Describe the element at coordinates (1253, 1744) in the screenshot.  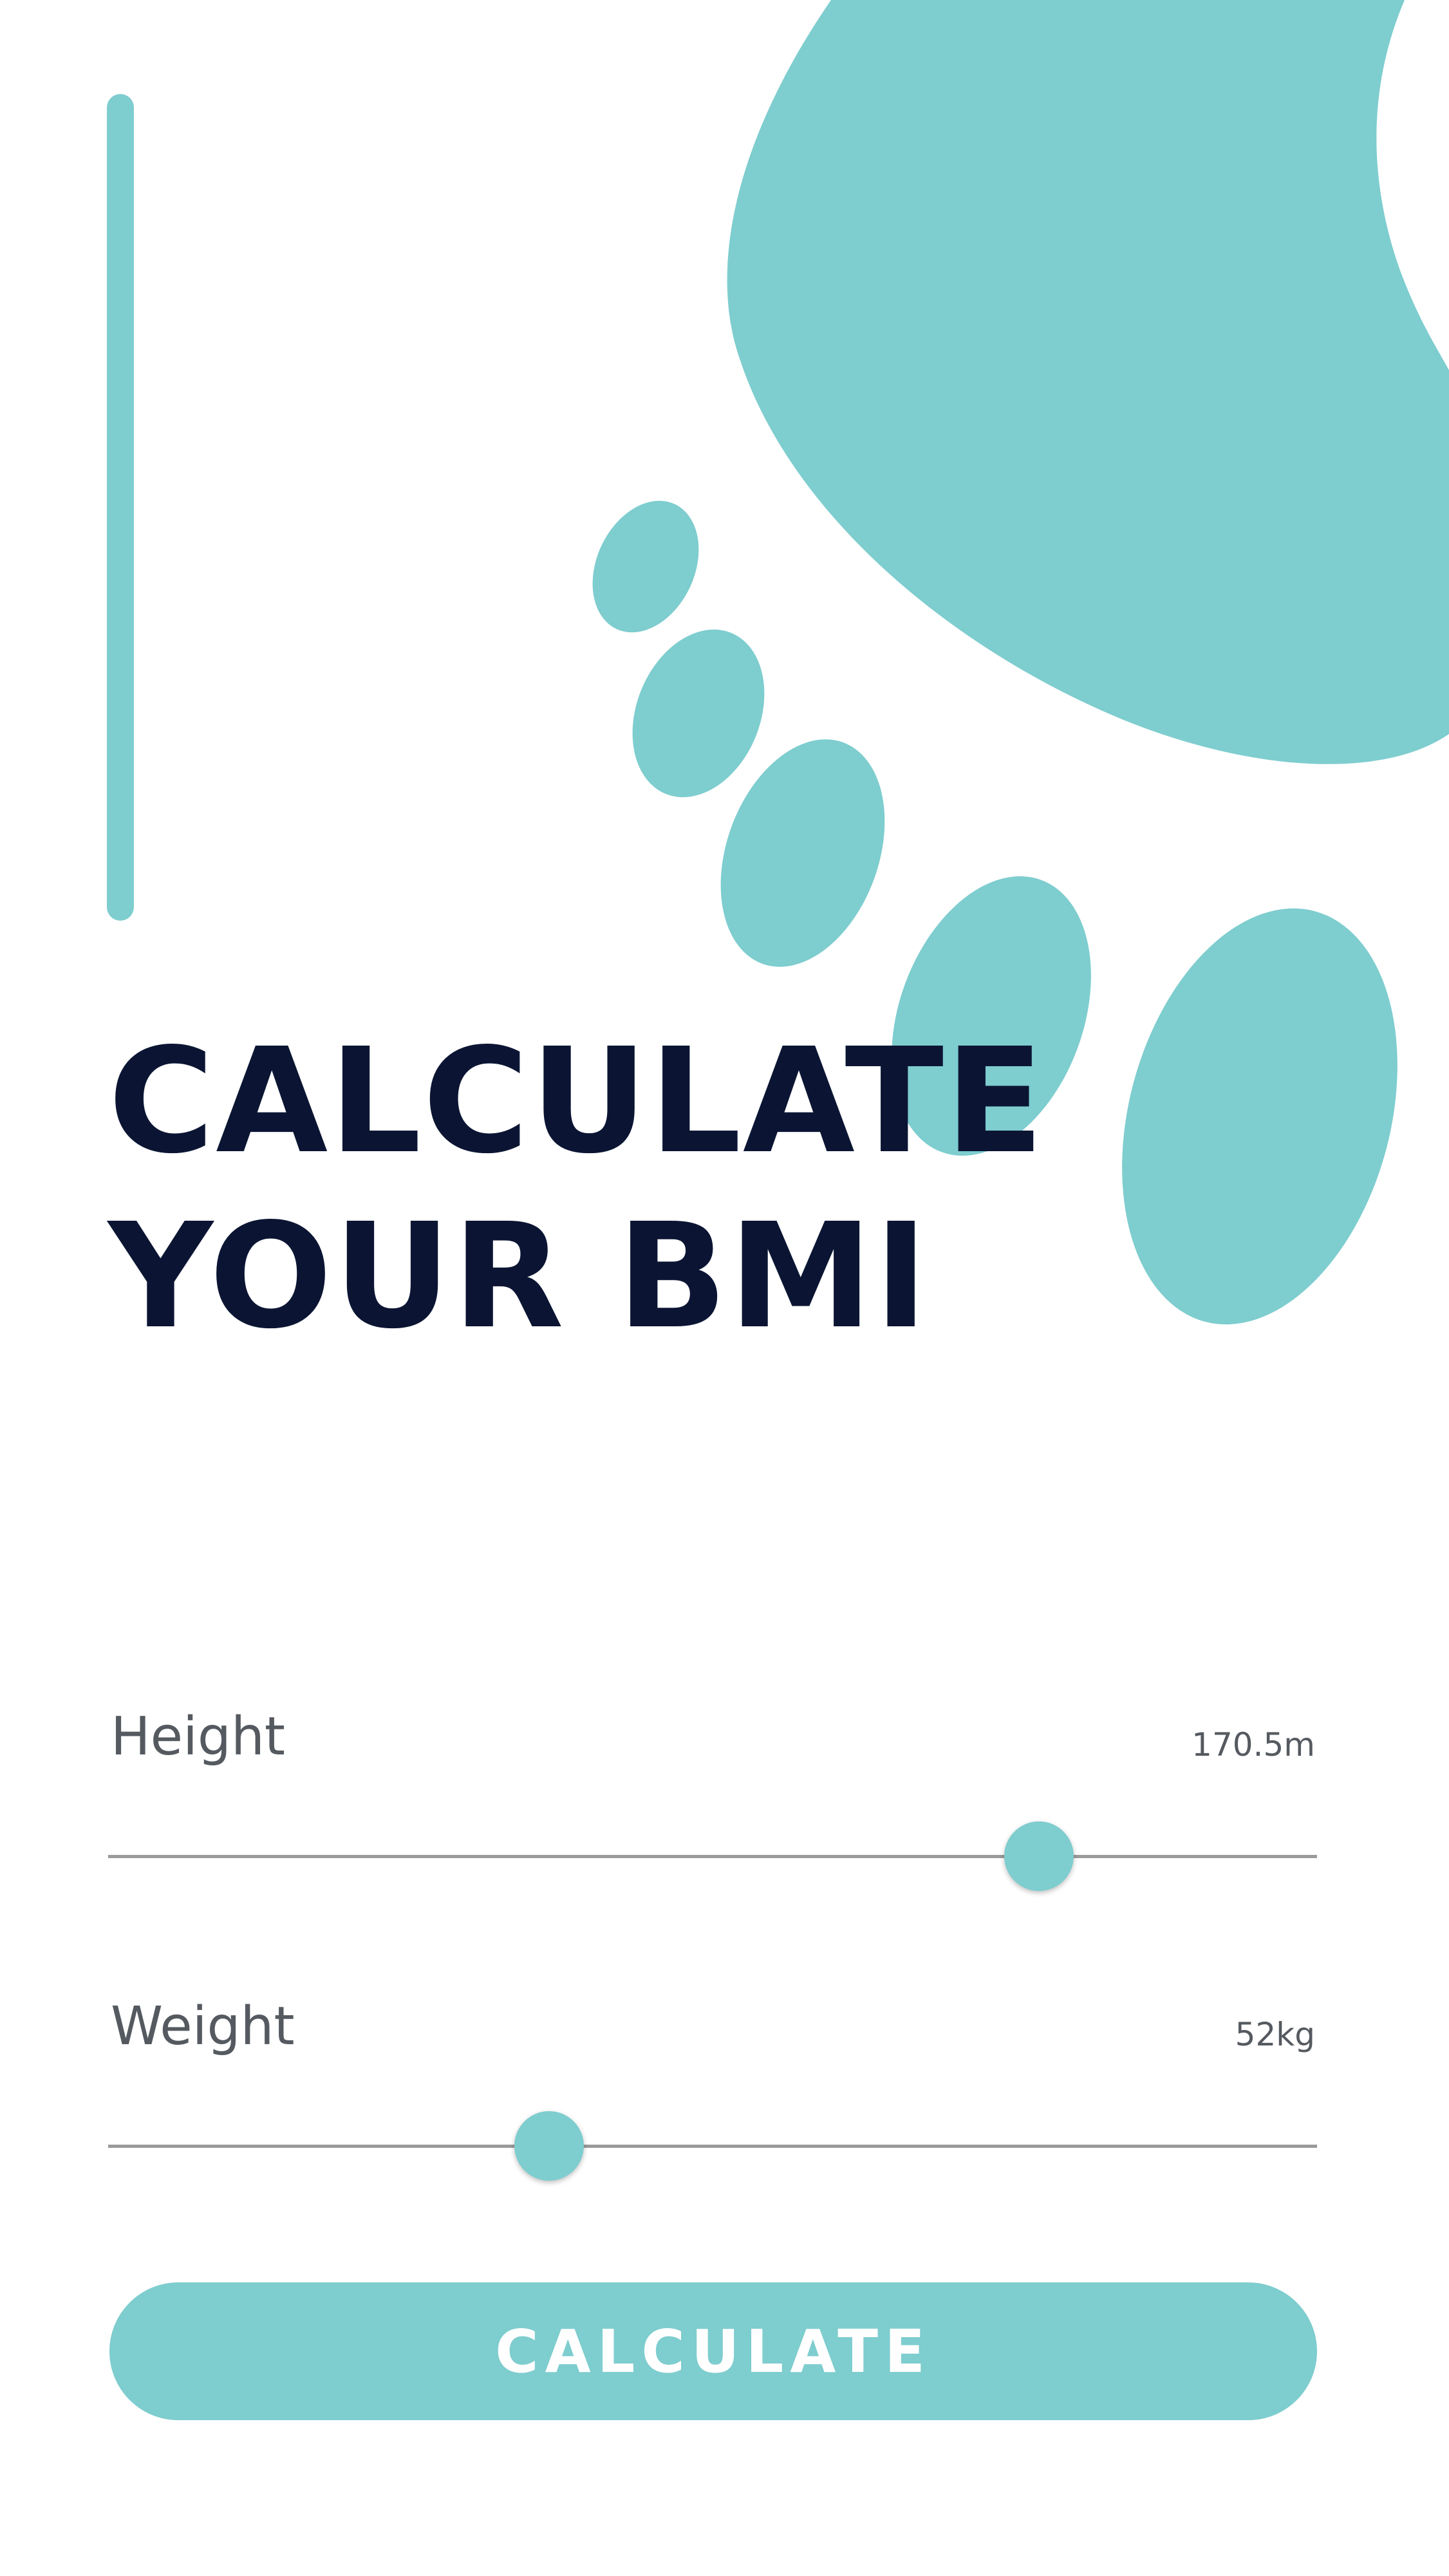
I see `height-value: 170.5m` at that location.